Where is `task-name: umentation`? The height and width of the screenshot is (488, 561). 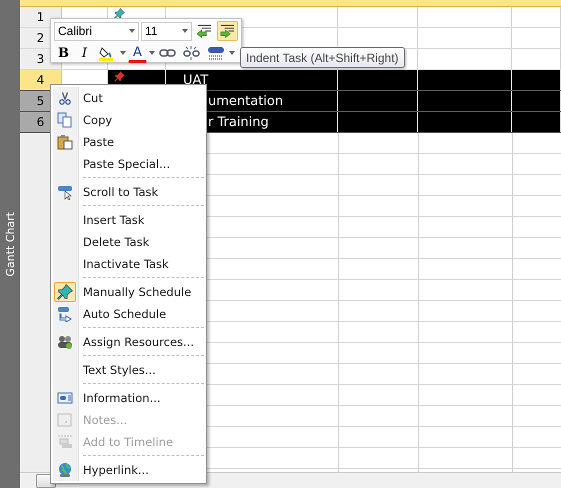 task-name: umentation is located at coordinates (245, 101).